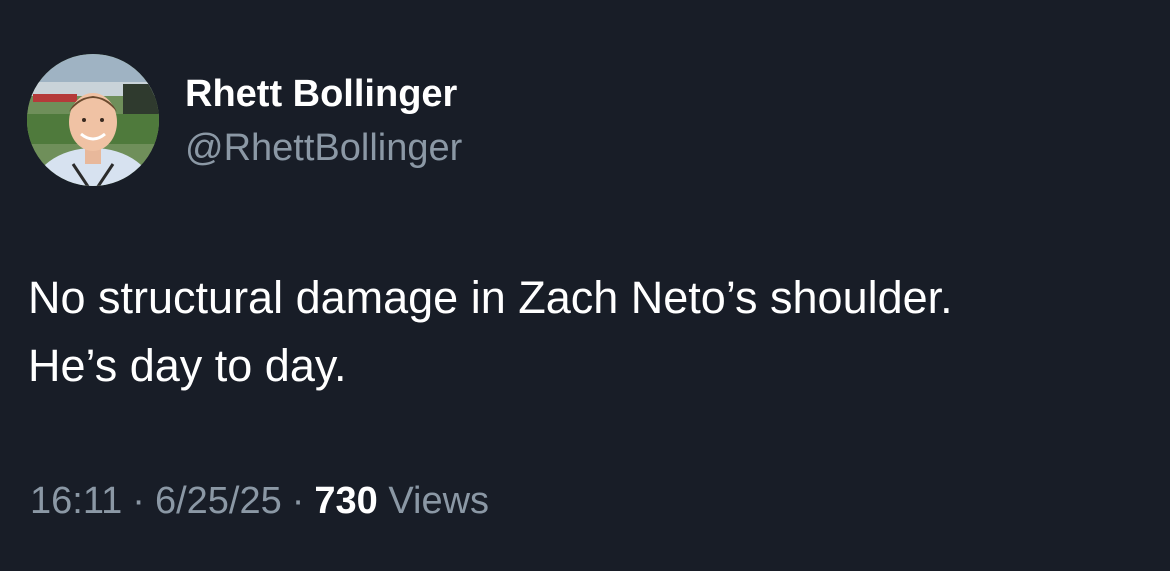 Image resolution: width=1170 pixels, height=571 pixels. I want to click on tweet-date: 6/25/25, so click(218, 501).